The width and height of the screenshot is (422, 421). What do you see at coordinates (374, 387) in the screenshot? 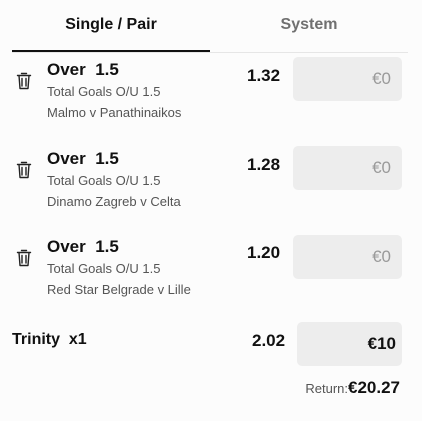
I see `return-value: €20.27` at bounding box center [374, 387].